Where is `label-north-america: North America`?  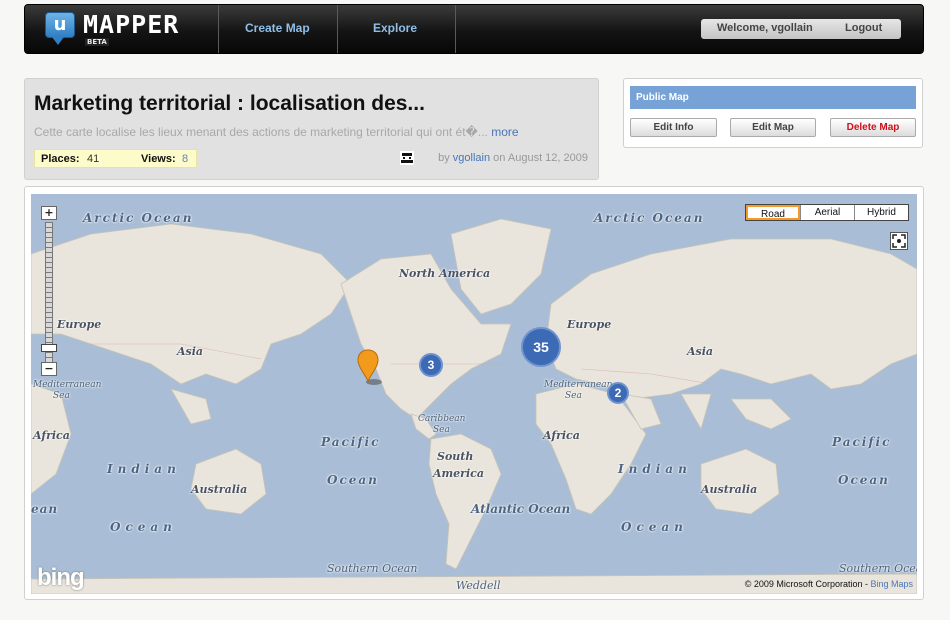
label-north-america: North America is located at coordinates (445, 273).